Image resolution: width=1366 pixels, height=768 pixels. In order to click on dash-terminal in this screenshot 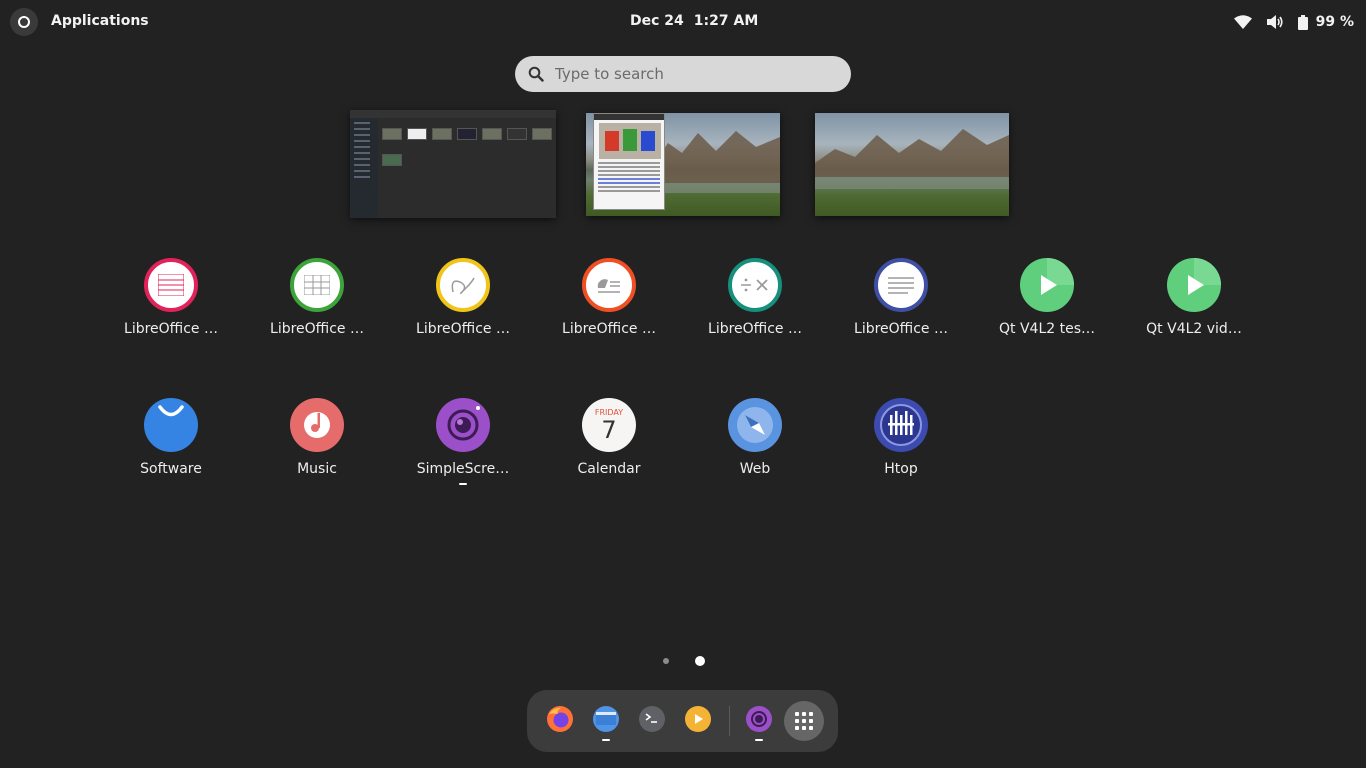, I will do `click(652, 719)`.